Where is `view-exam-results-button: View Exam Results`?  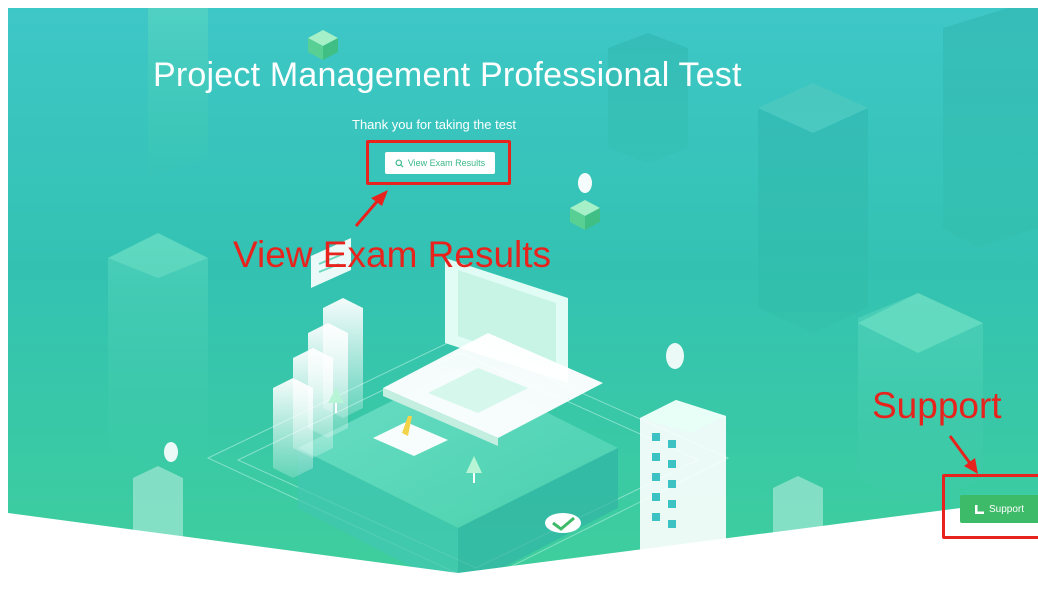 view-exam-results-button: View Exam Results is located at coordinates (440, 163).